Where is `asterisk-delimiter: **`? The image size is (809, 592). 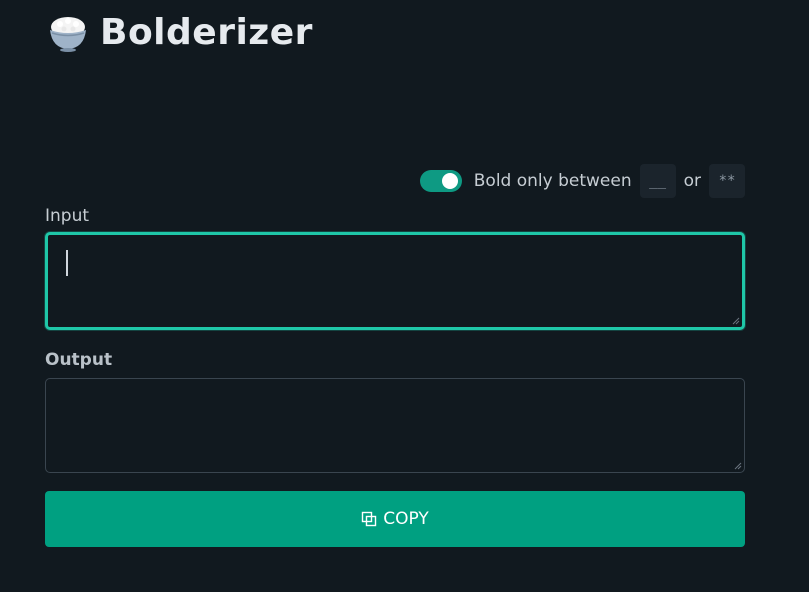 asterisk-delimiter: ** is located at coordinates (727, 181).